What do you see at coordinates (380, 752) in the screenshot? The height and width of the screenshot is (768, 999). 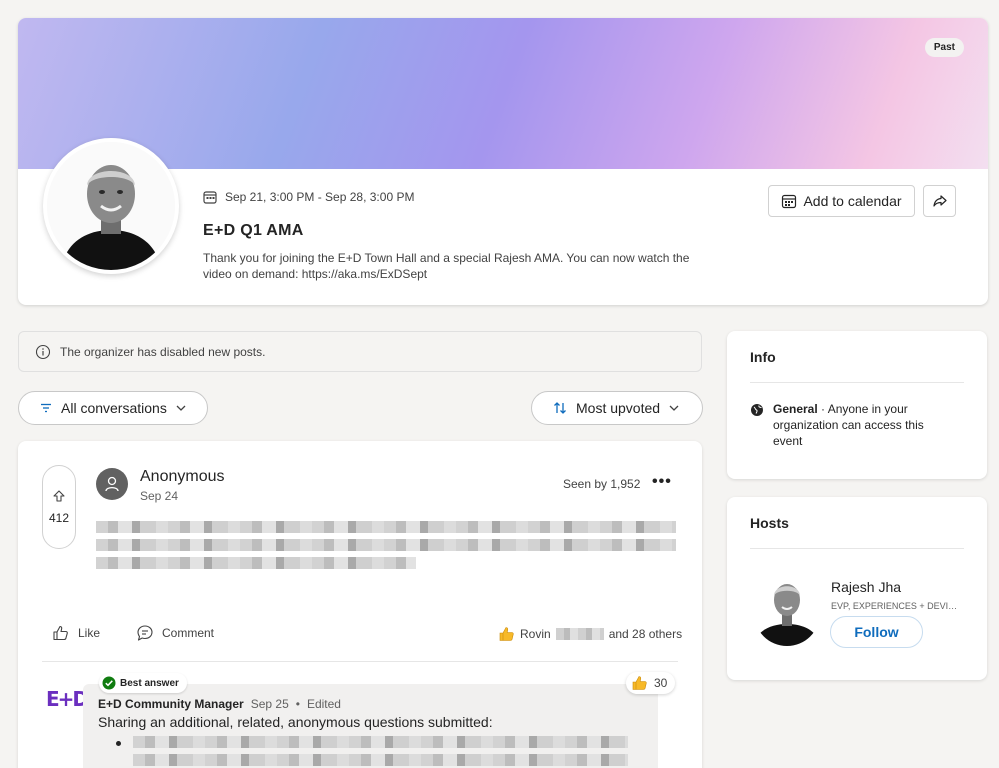 I see `redacted-answer-body` at bounding box center [380, 752].